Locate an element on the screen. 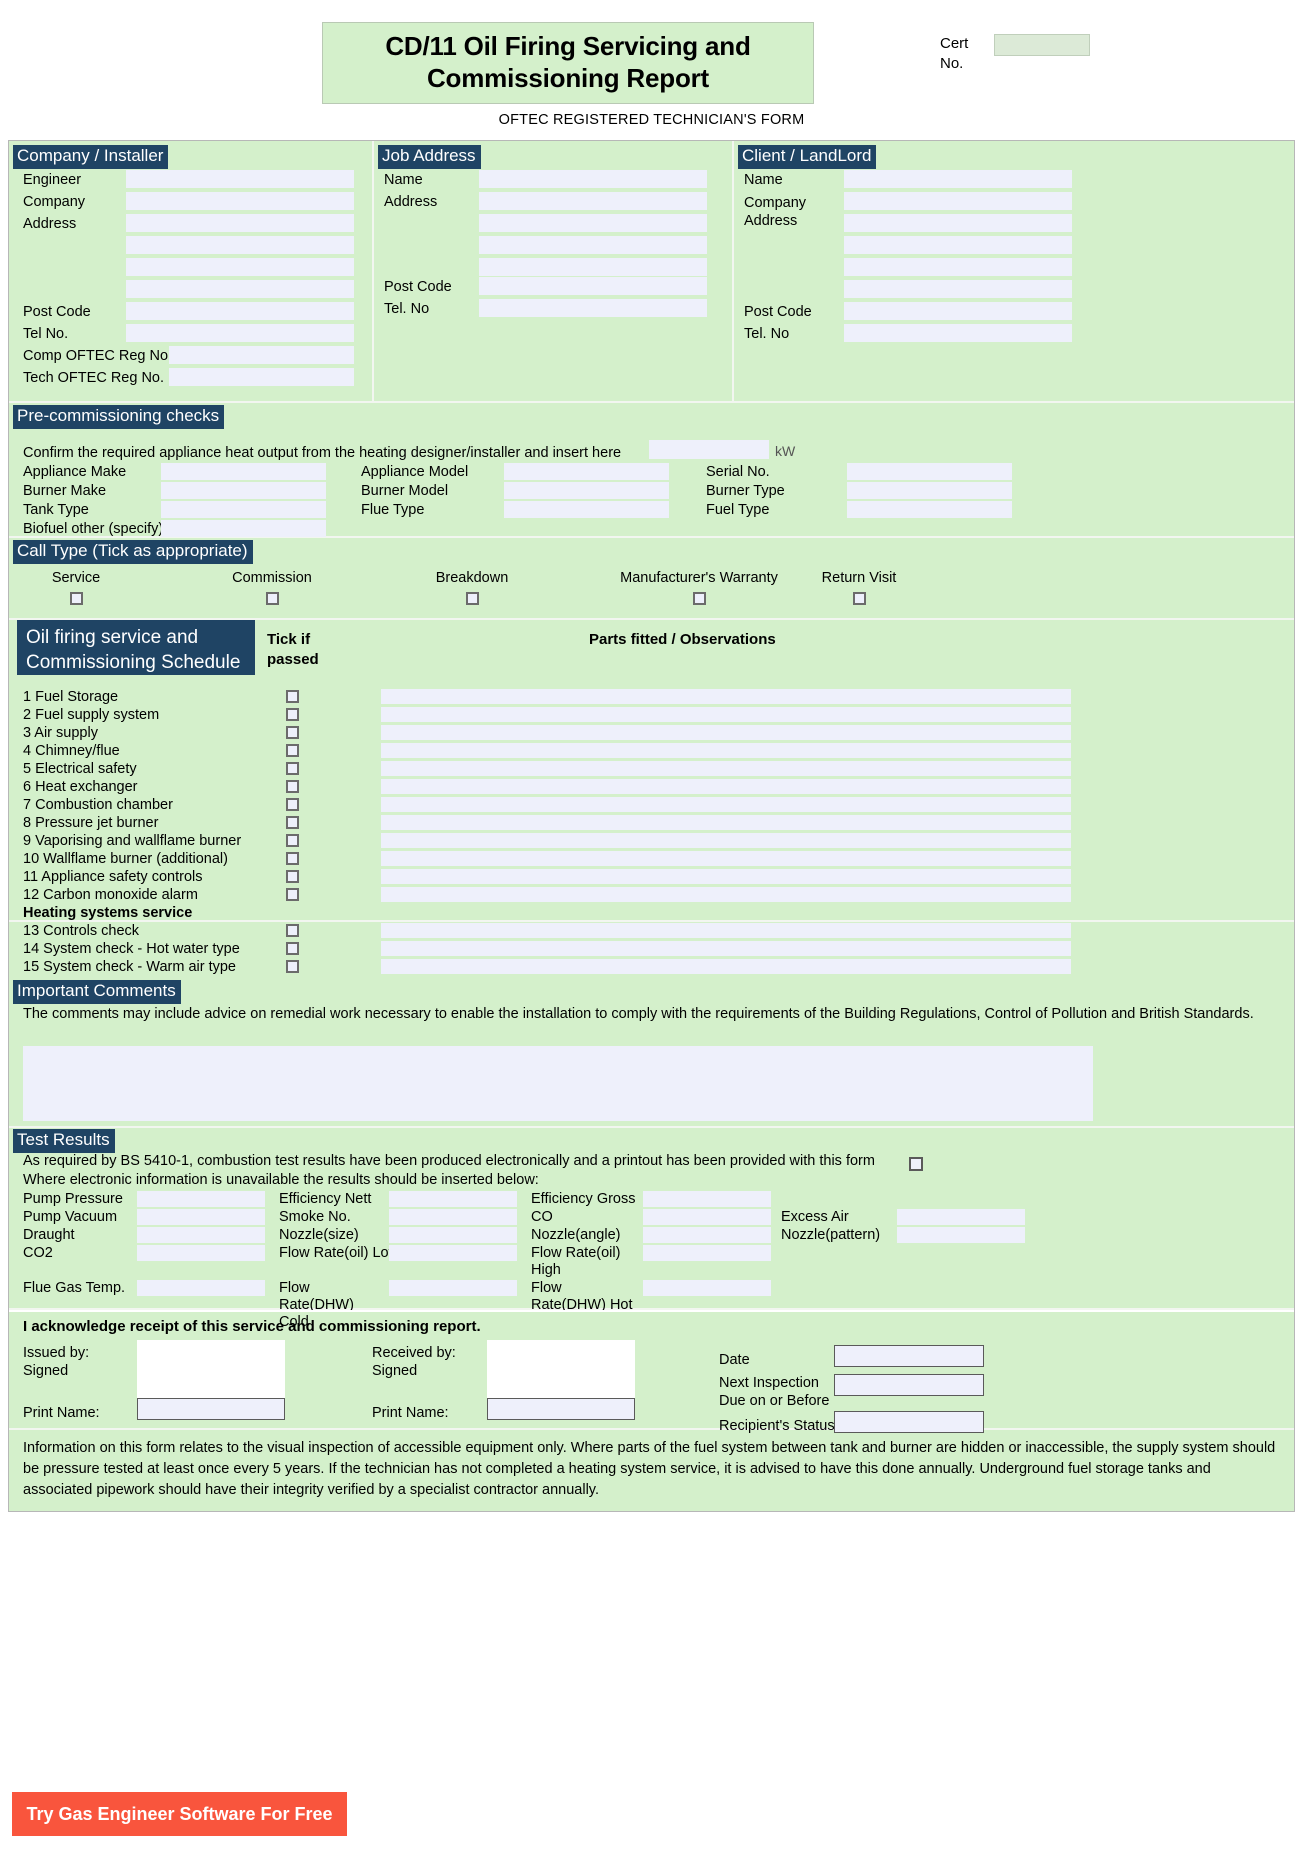  client-input-postcode is located at coordinates (958, 311).